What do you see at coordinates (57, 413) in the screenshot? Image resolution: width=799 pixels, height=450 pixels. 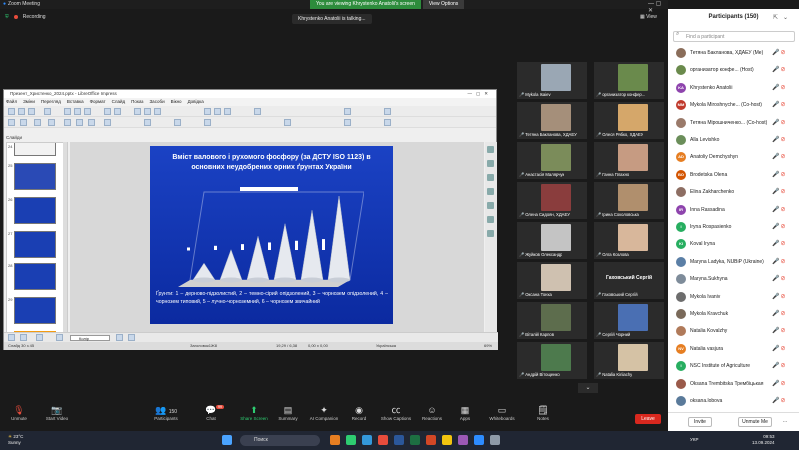 I see `start-video-button: 📷 Start Video` at bounding box center [57, 413].